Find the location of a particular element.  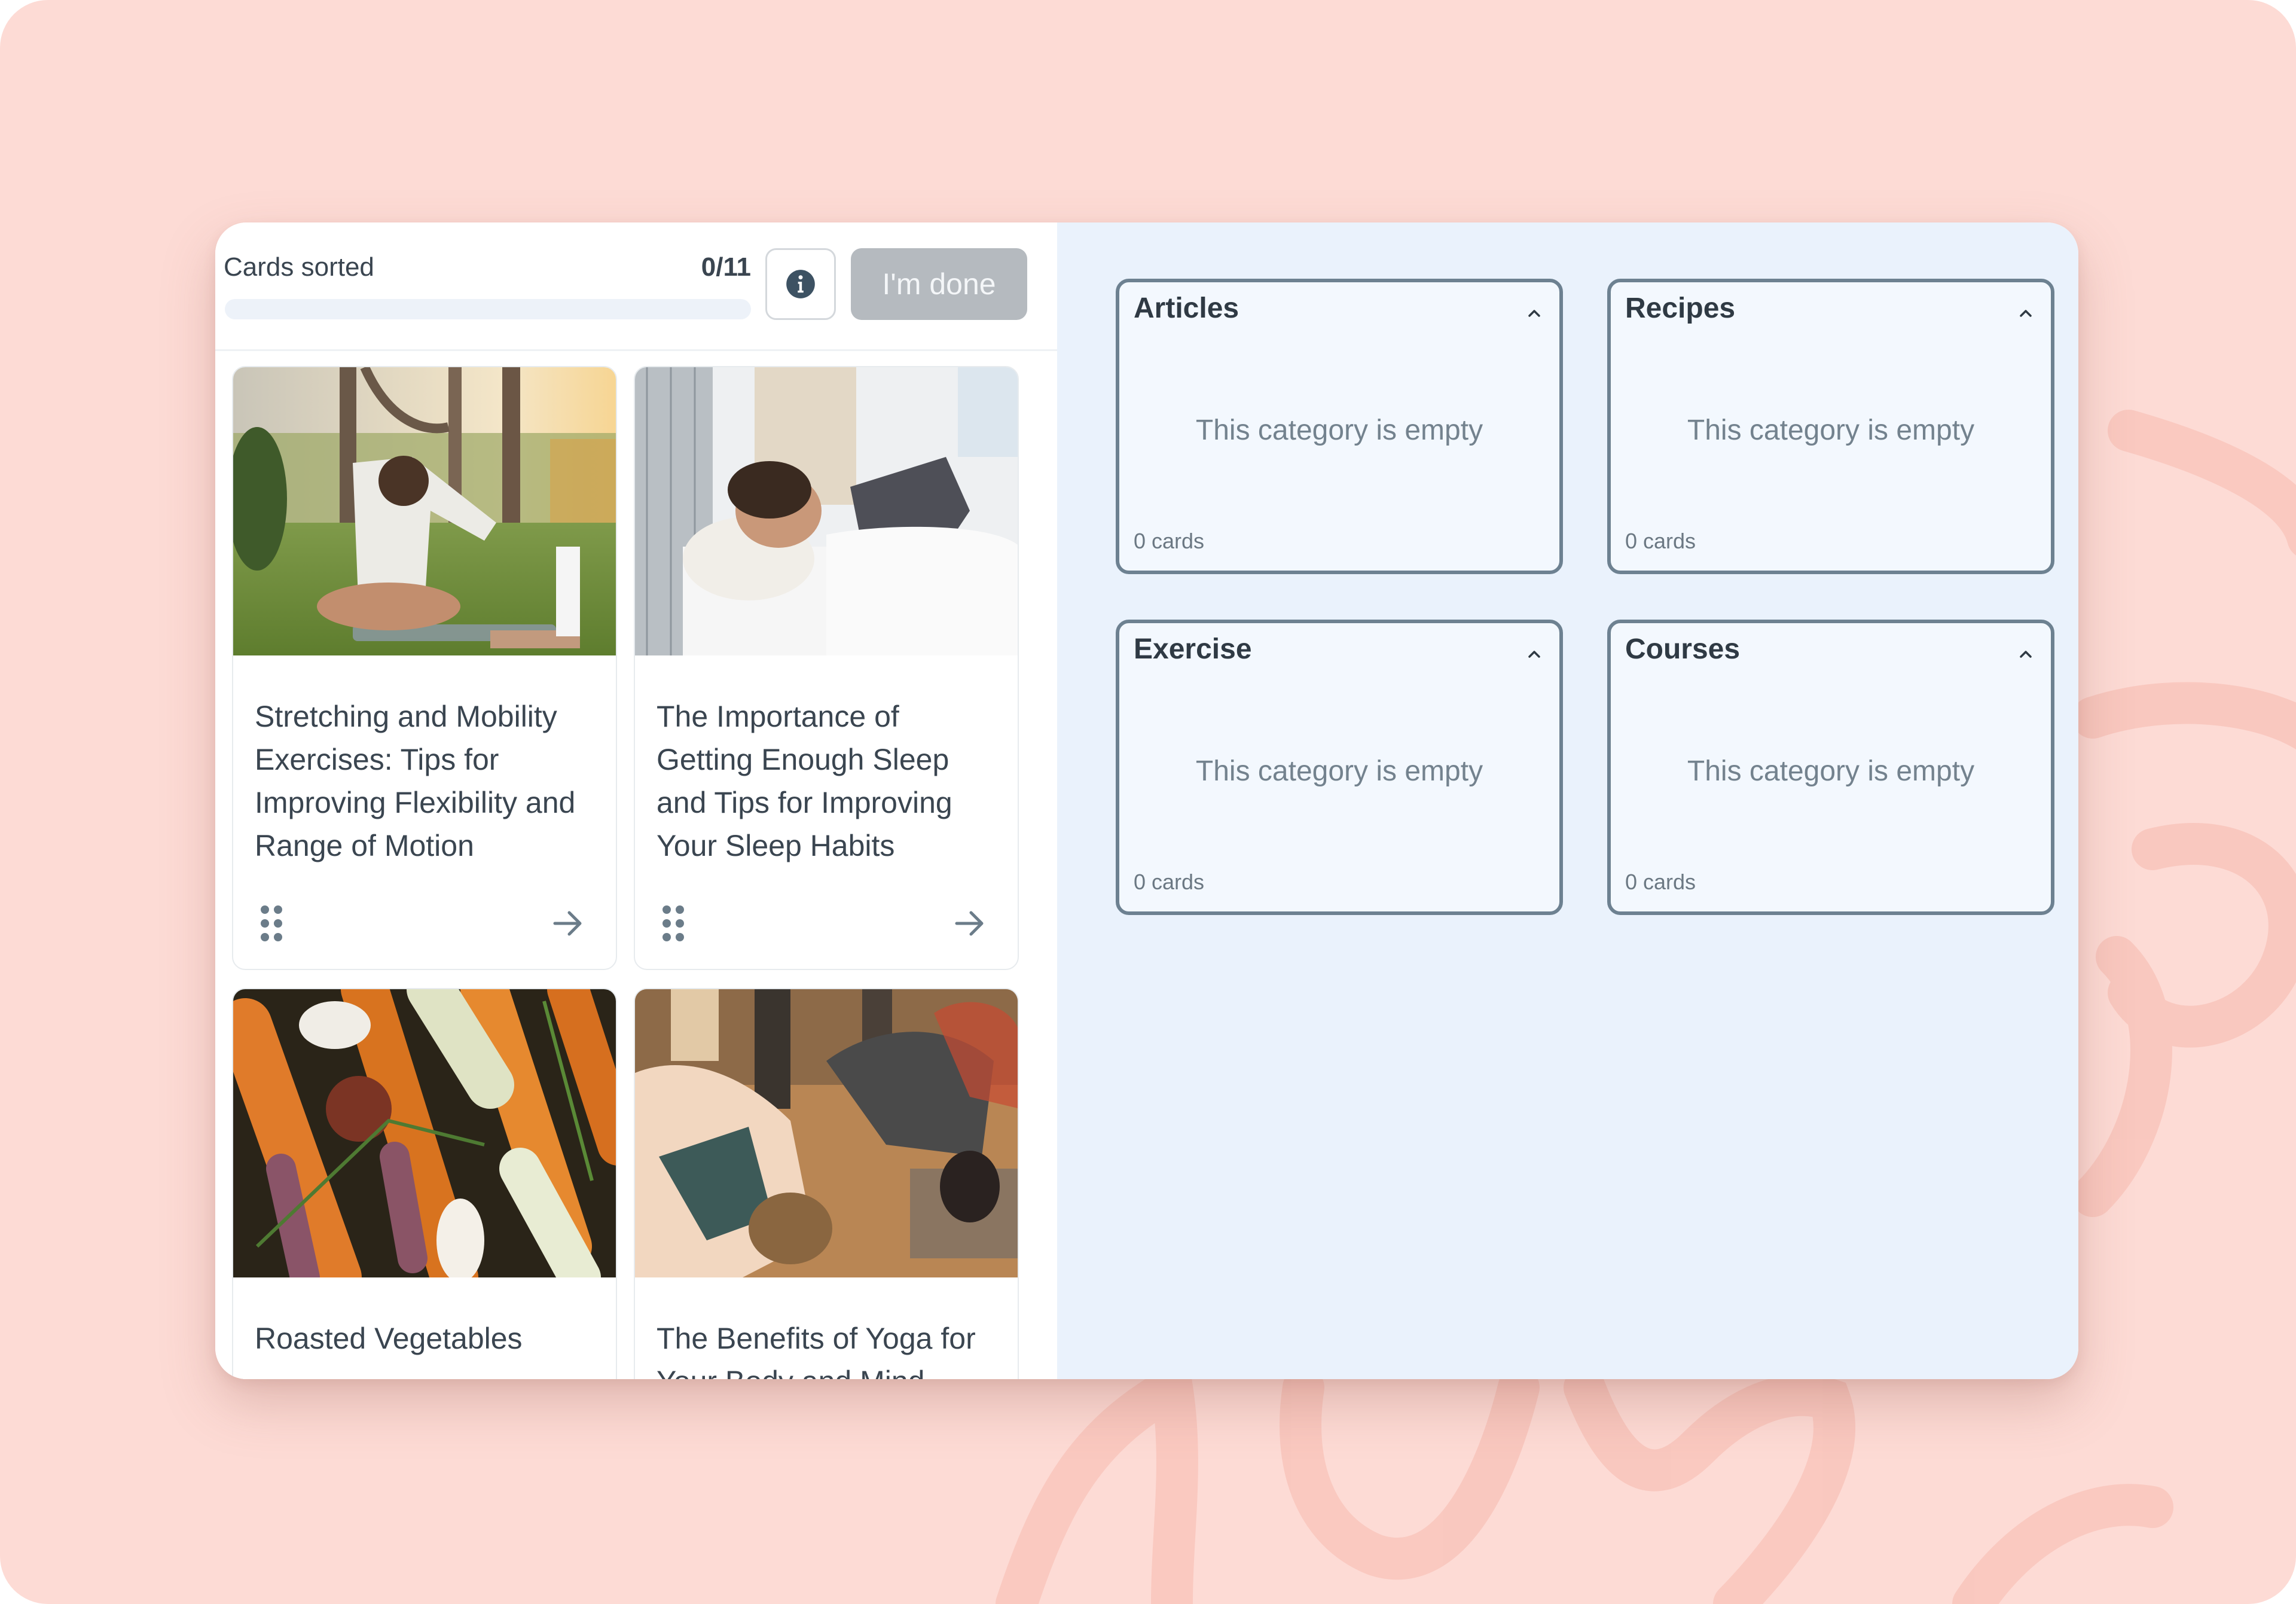

category-title: Exercise is located at coordinates (1193, 649).